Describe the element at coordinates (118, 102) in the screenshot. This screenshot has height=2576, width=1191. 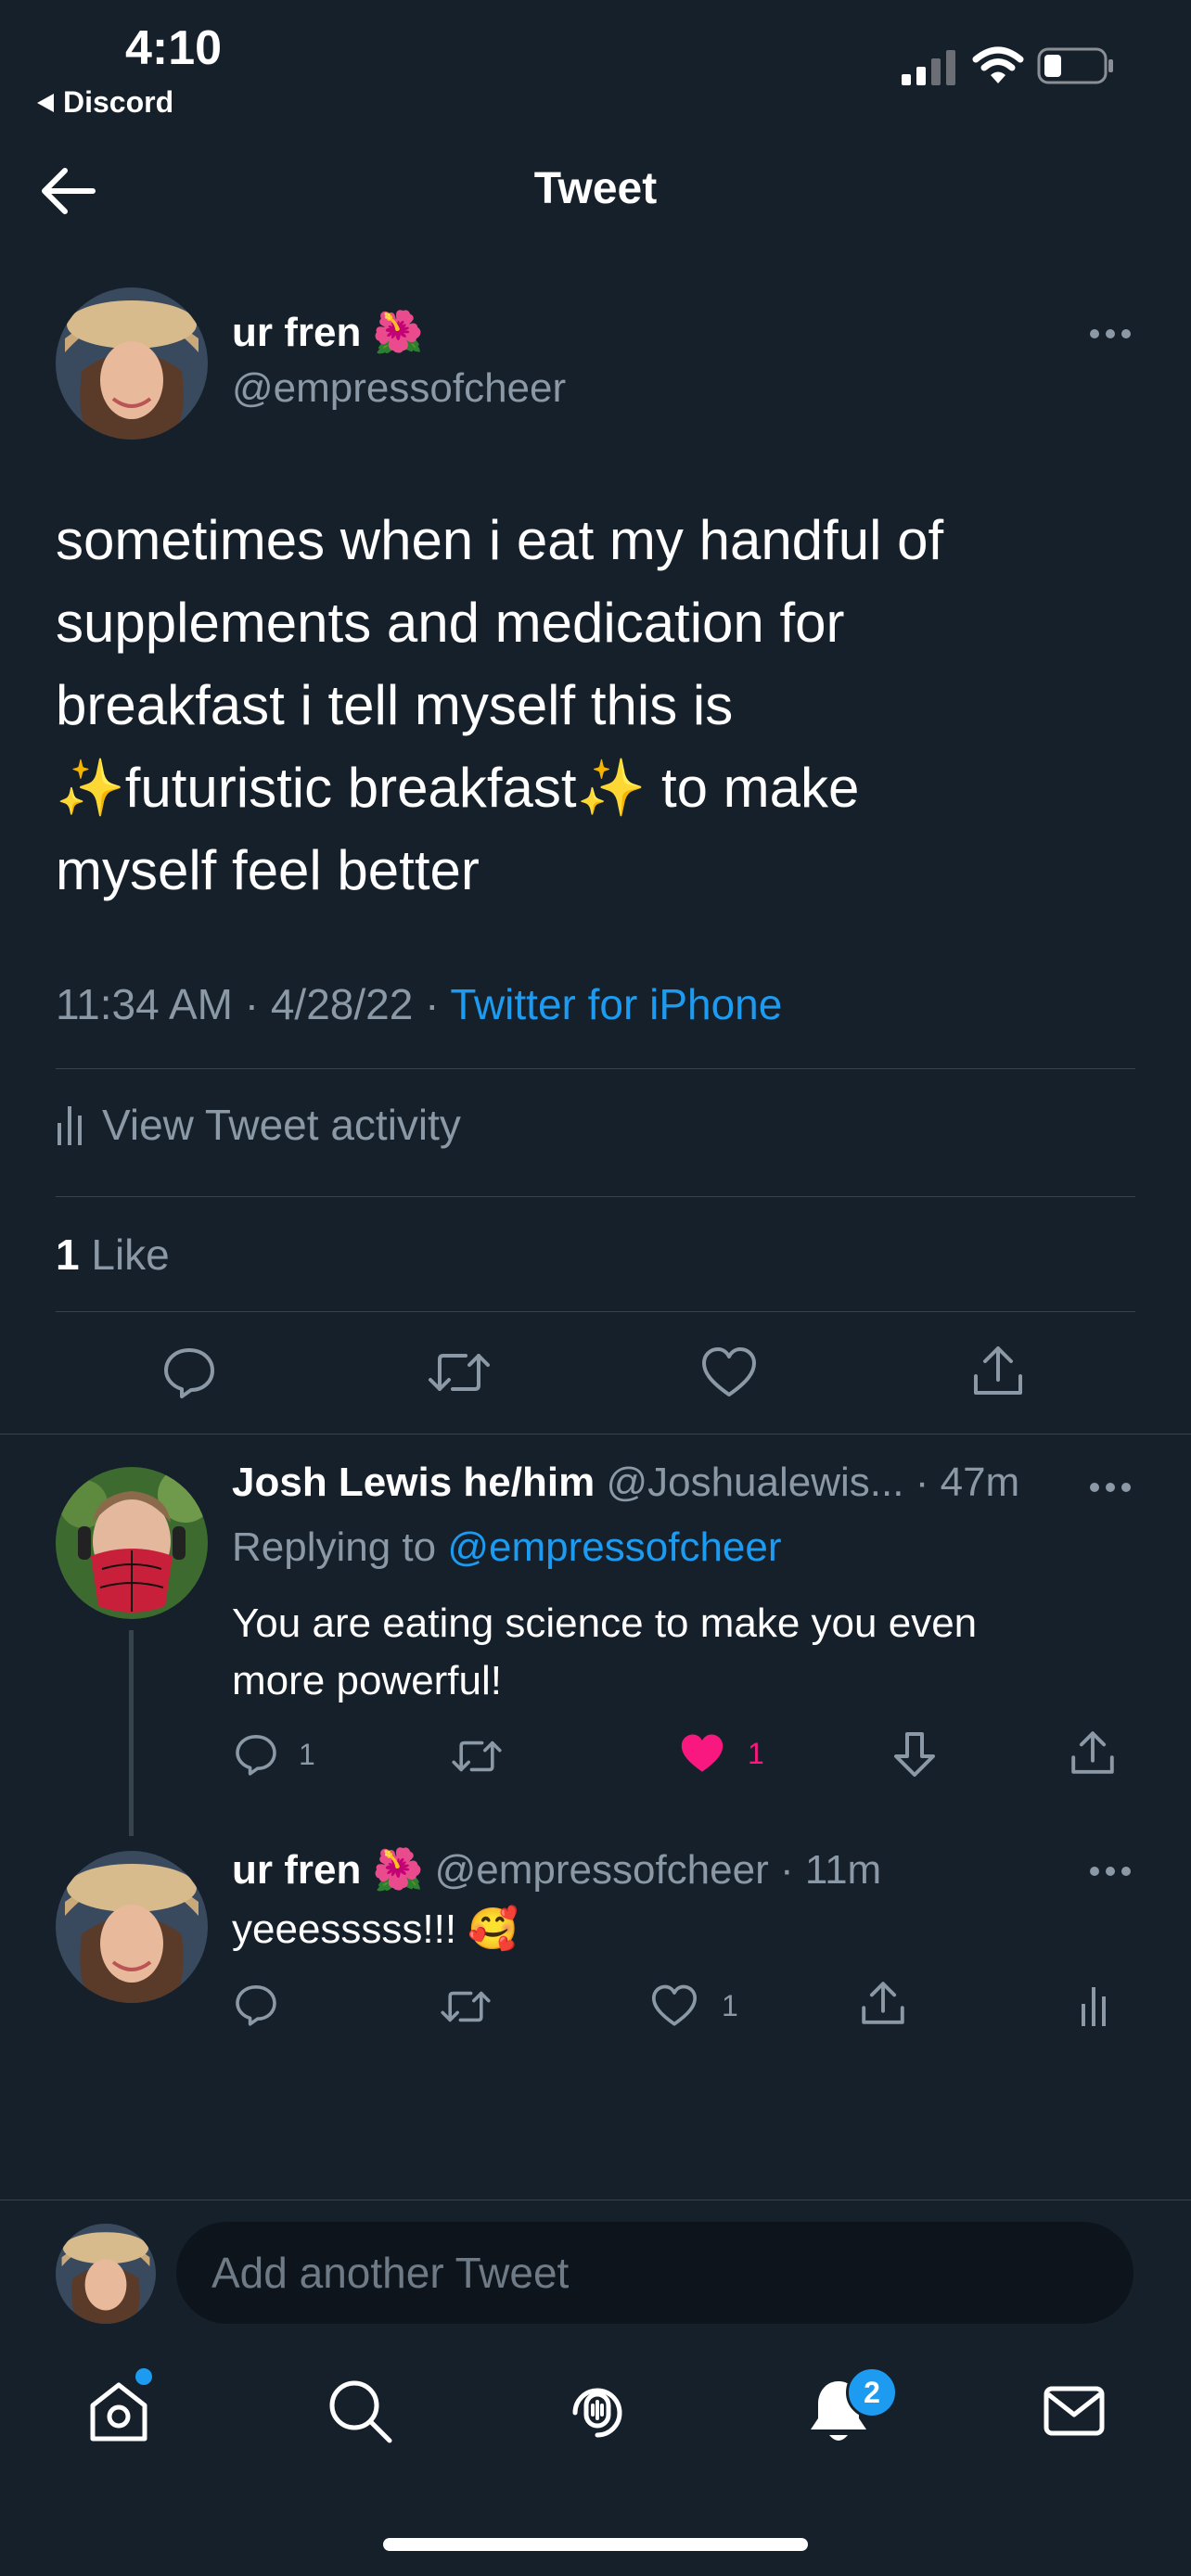
I see `back-app-label: Discord` at that location.